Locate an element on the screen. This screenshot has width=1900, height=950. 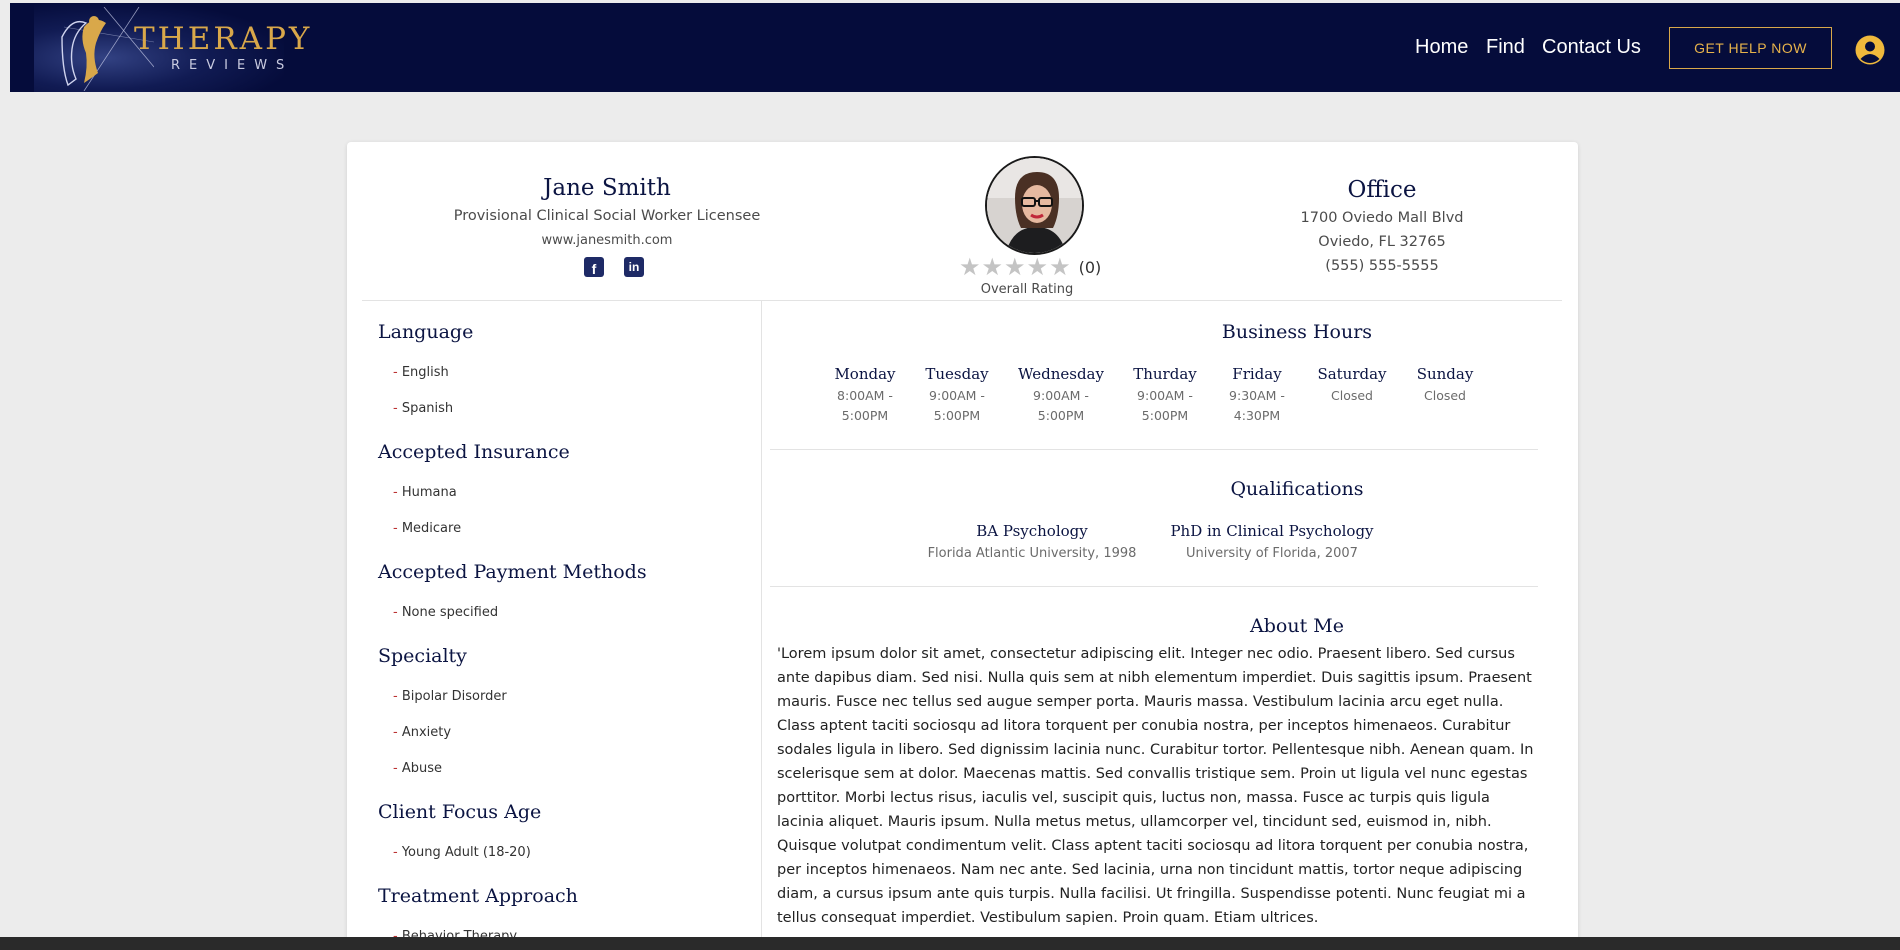
rating-count: (0) is located at coordinates (1090, 267).